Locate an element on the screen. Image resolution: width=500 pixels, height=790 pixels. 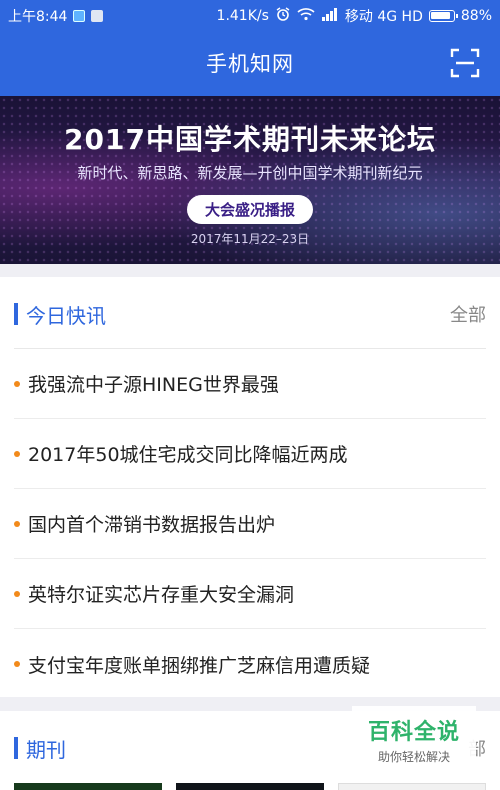
news-item-text: 国内首个滞销书数据报告出炉 is located at coordinates (152, 525).